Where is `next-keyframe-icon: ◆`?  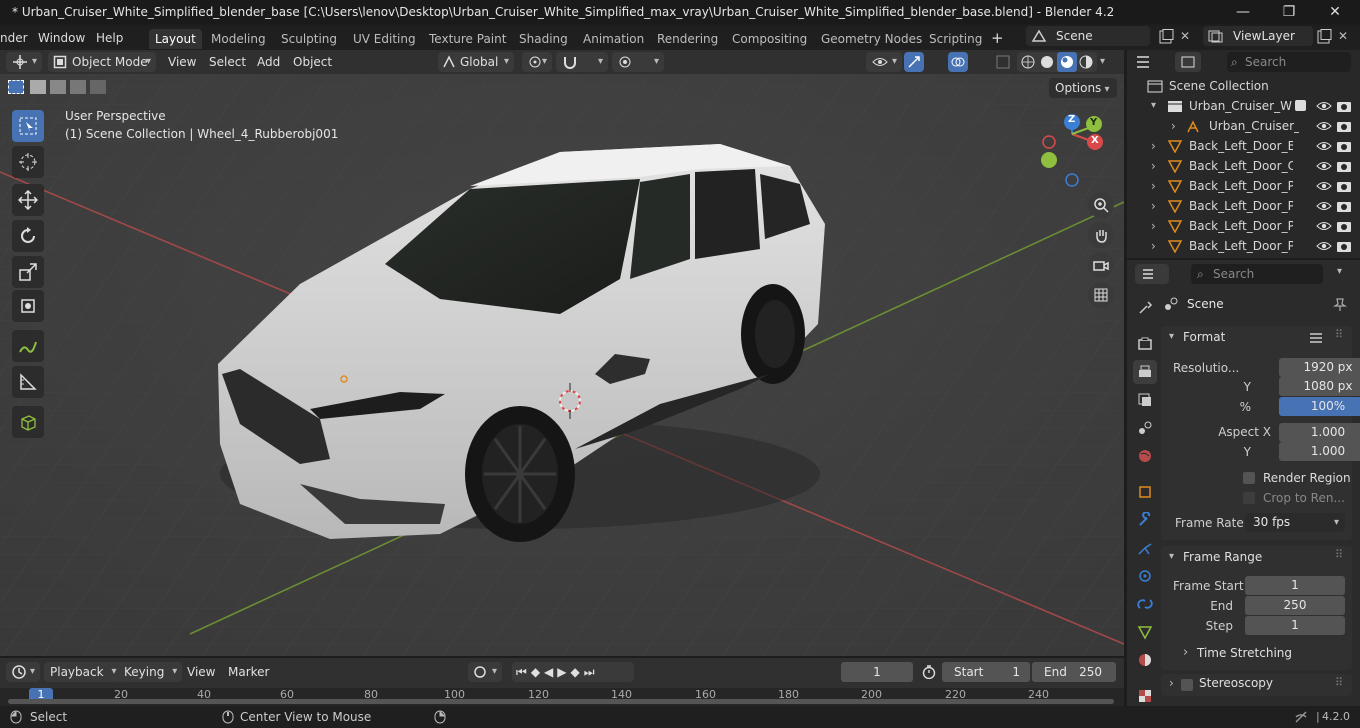
next-keyframe-icon: ◆ is located at coordinates (577, 672).